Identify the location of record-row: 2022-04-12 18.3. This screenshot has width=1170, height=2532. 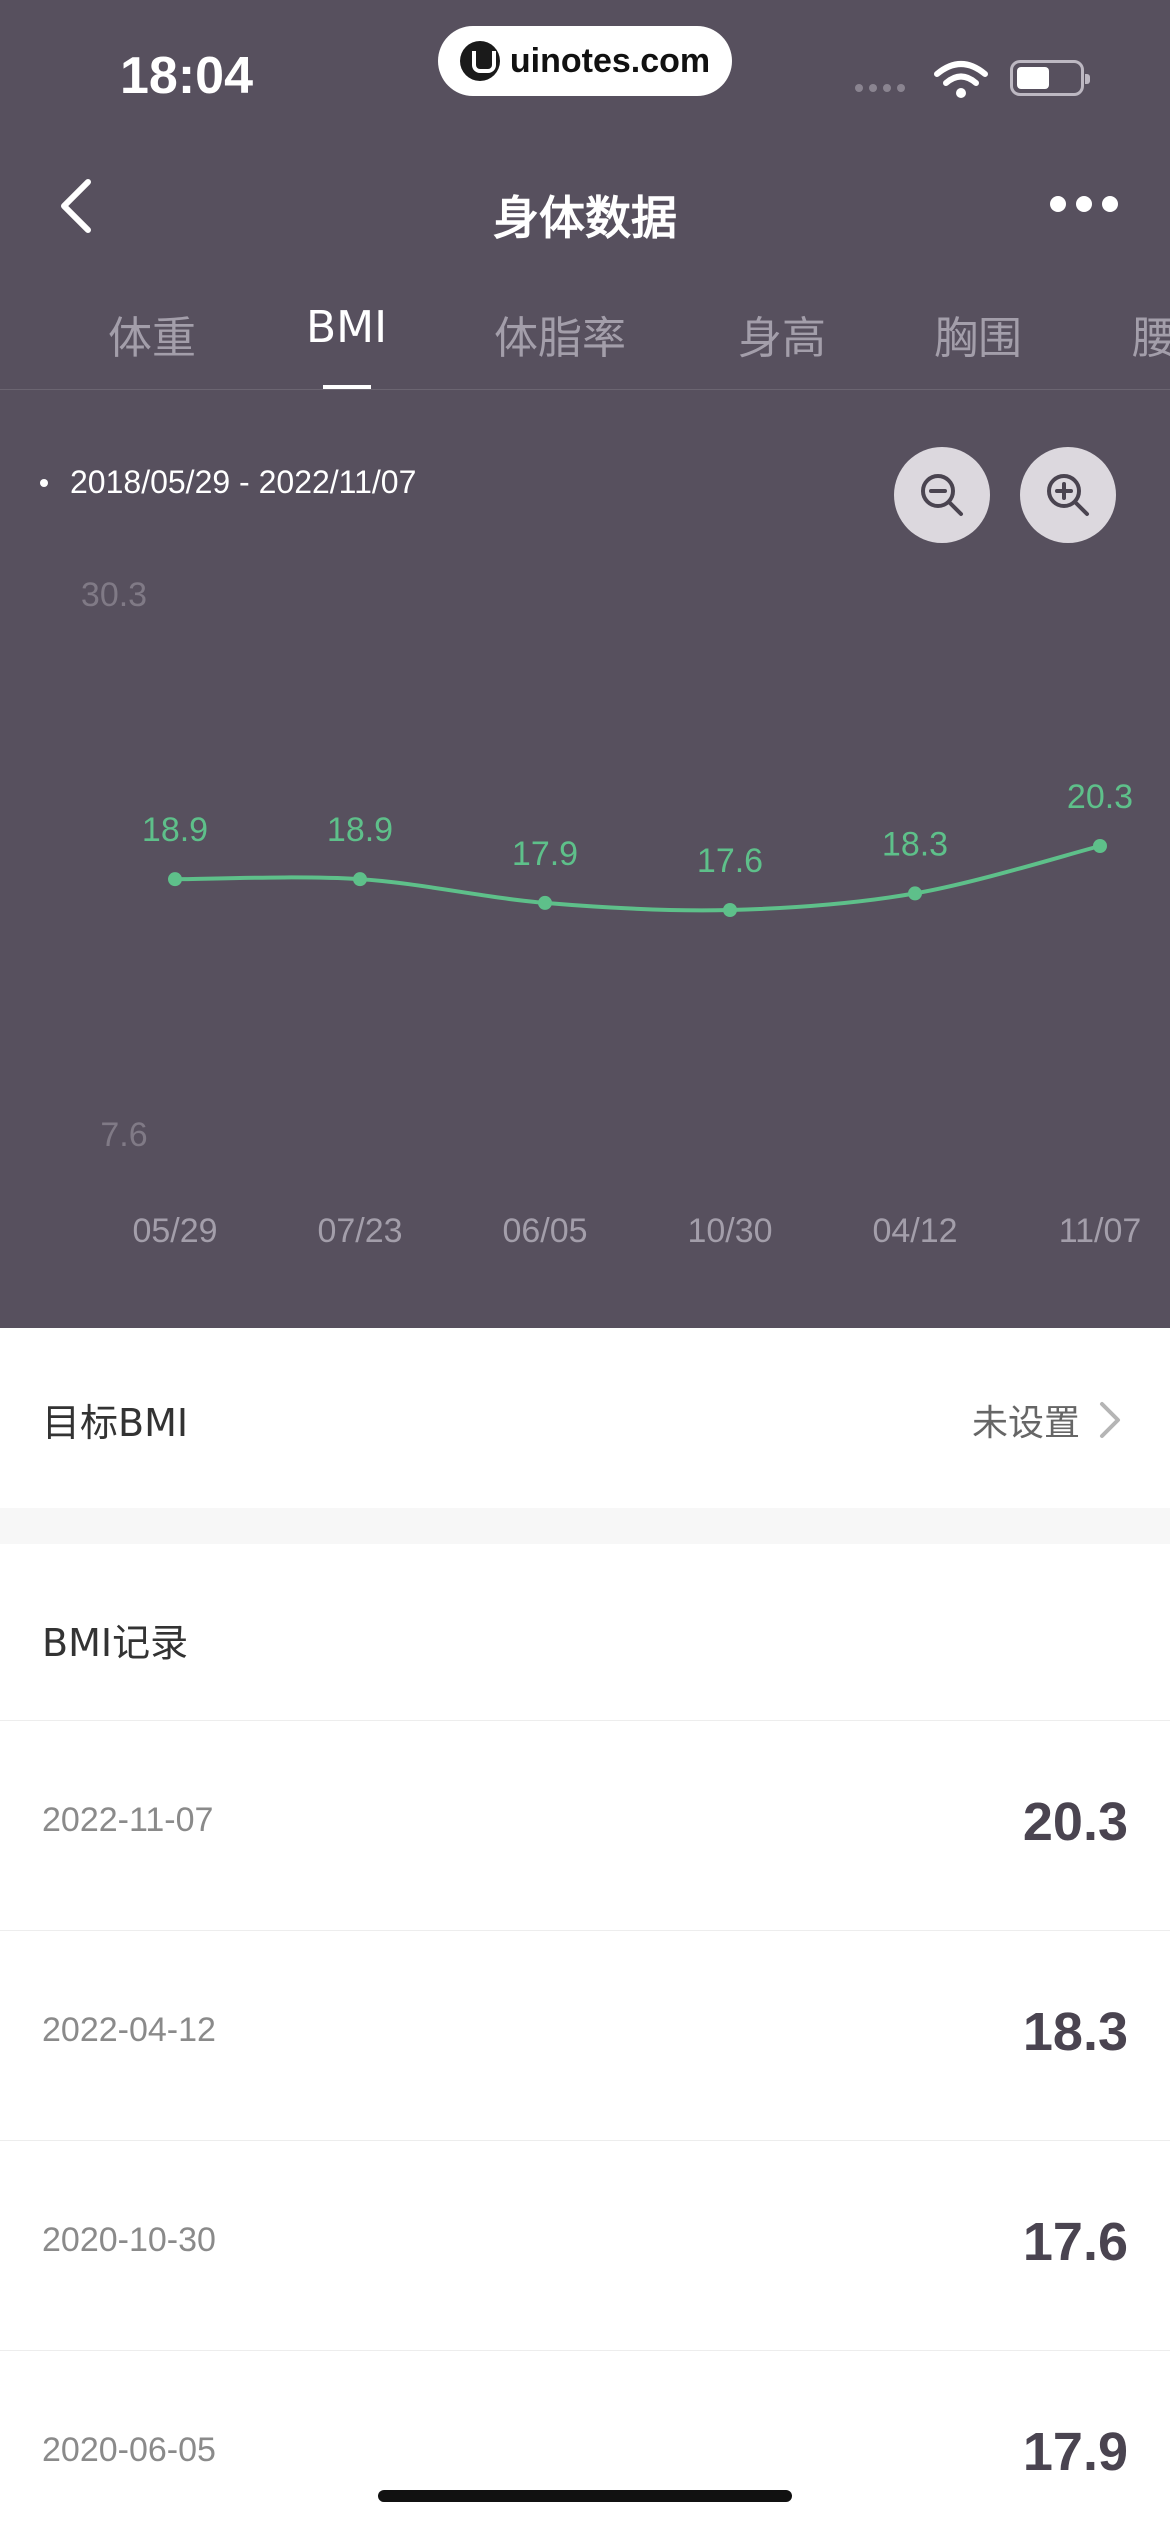
(585, 2035).